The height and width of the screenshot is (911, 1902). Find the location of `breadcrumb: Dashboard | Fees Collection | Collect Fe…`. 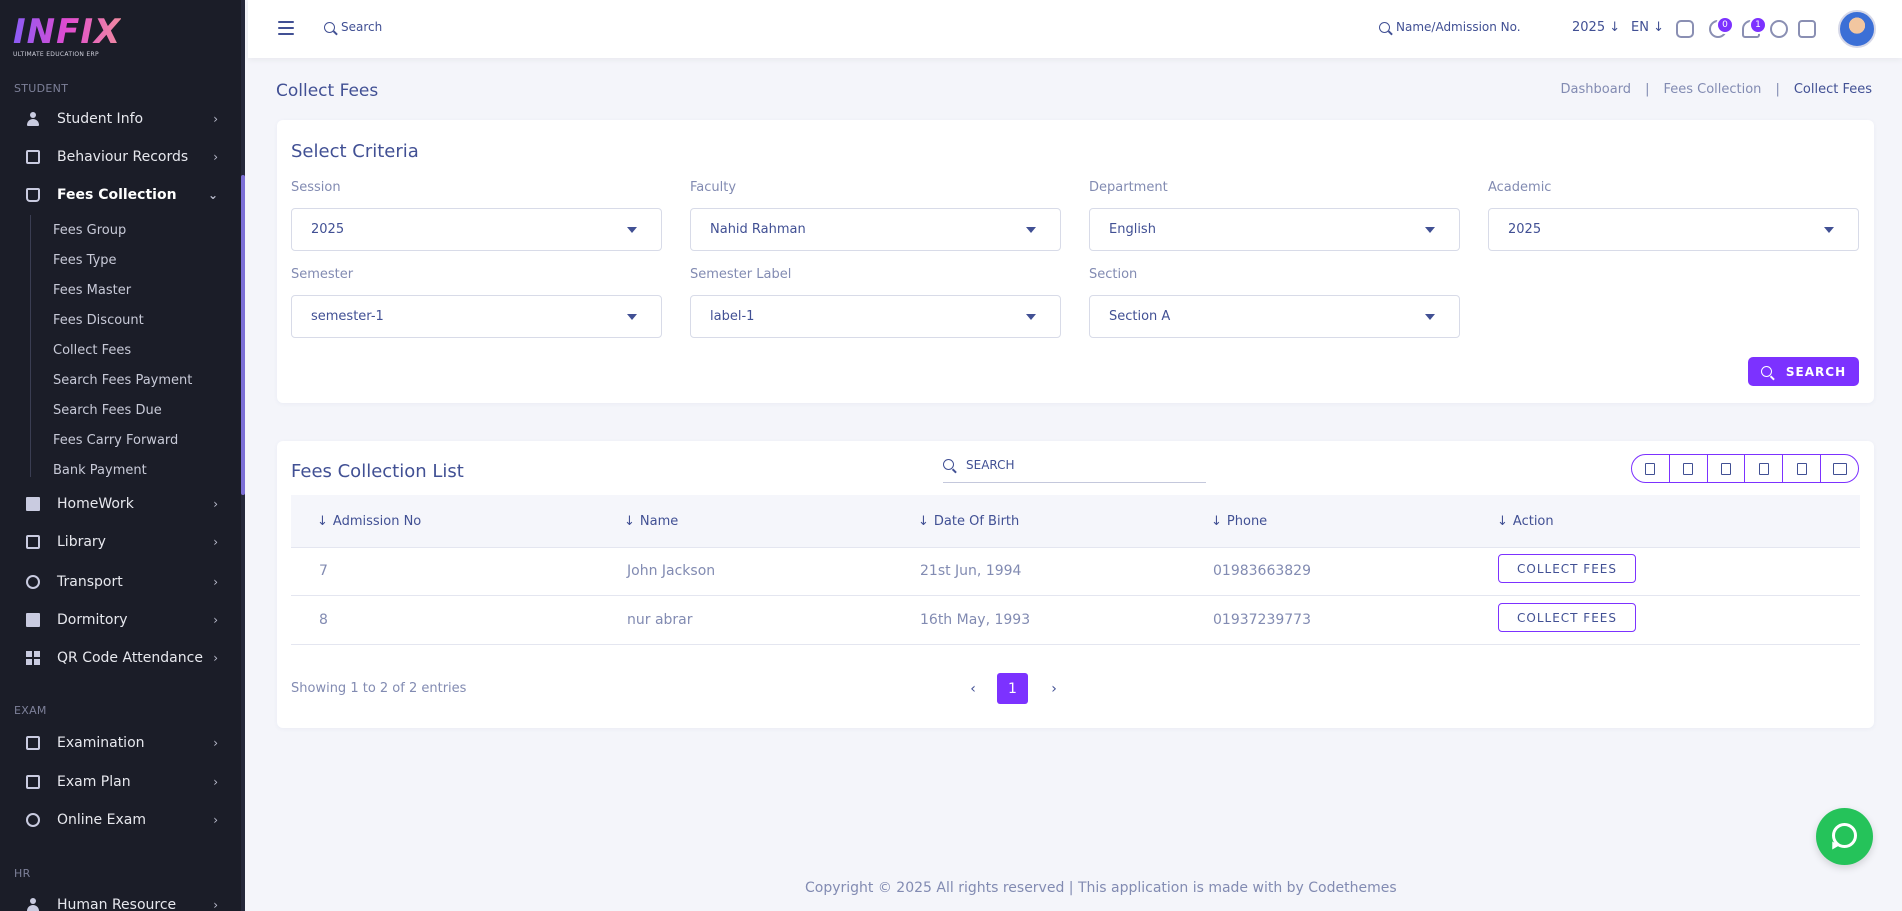

breadcrumb: Dashboard | Fees Collection | Collect Fe… is located at coordinates (1716, 89).